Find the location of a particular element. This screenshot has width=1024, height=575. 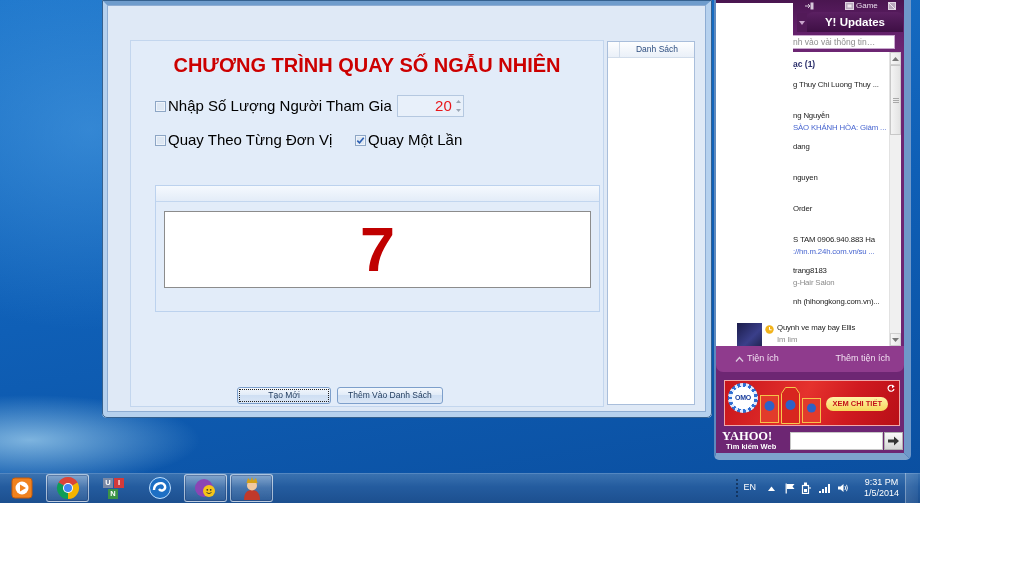

media-player-icon is located at coordinates (21, 488).